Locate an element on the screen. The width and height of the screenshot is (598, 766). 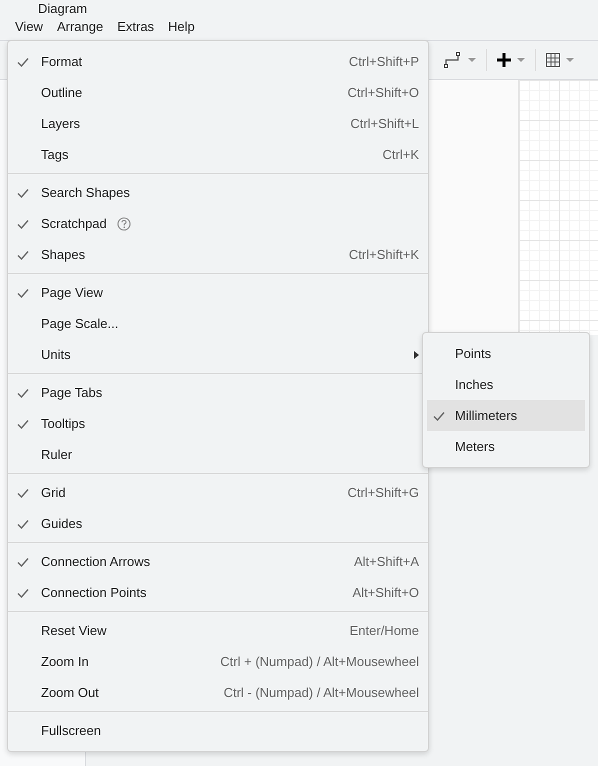
shortcut-text: Ctrl+Shift+O is located at coordinates (383, 92).